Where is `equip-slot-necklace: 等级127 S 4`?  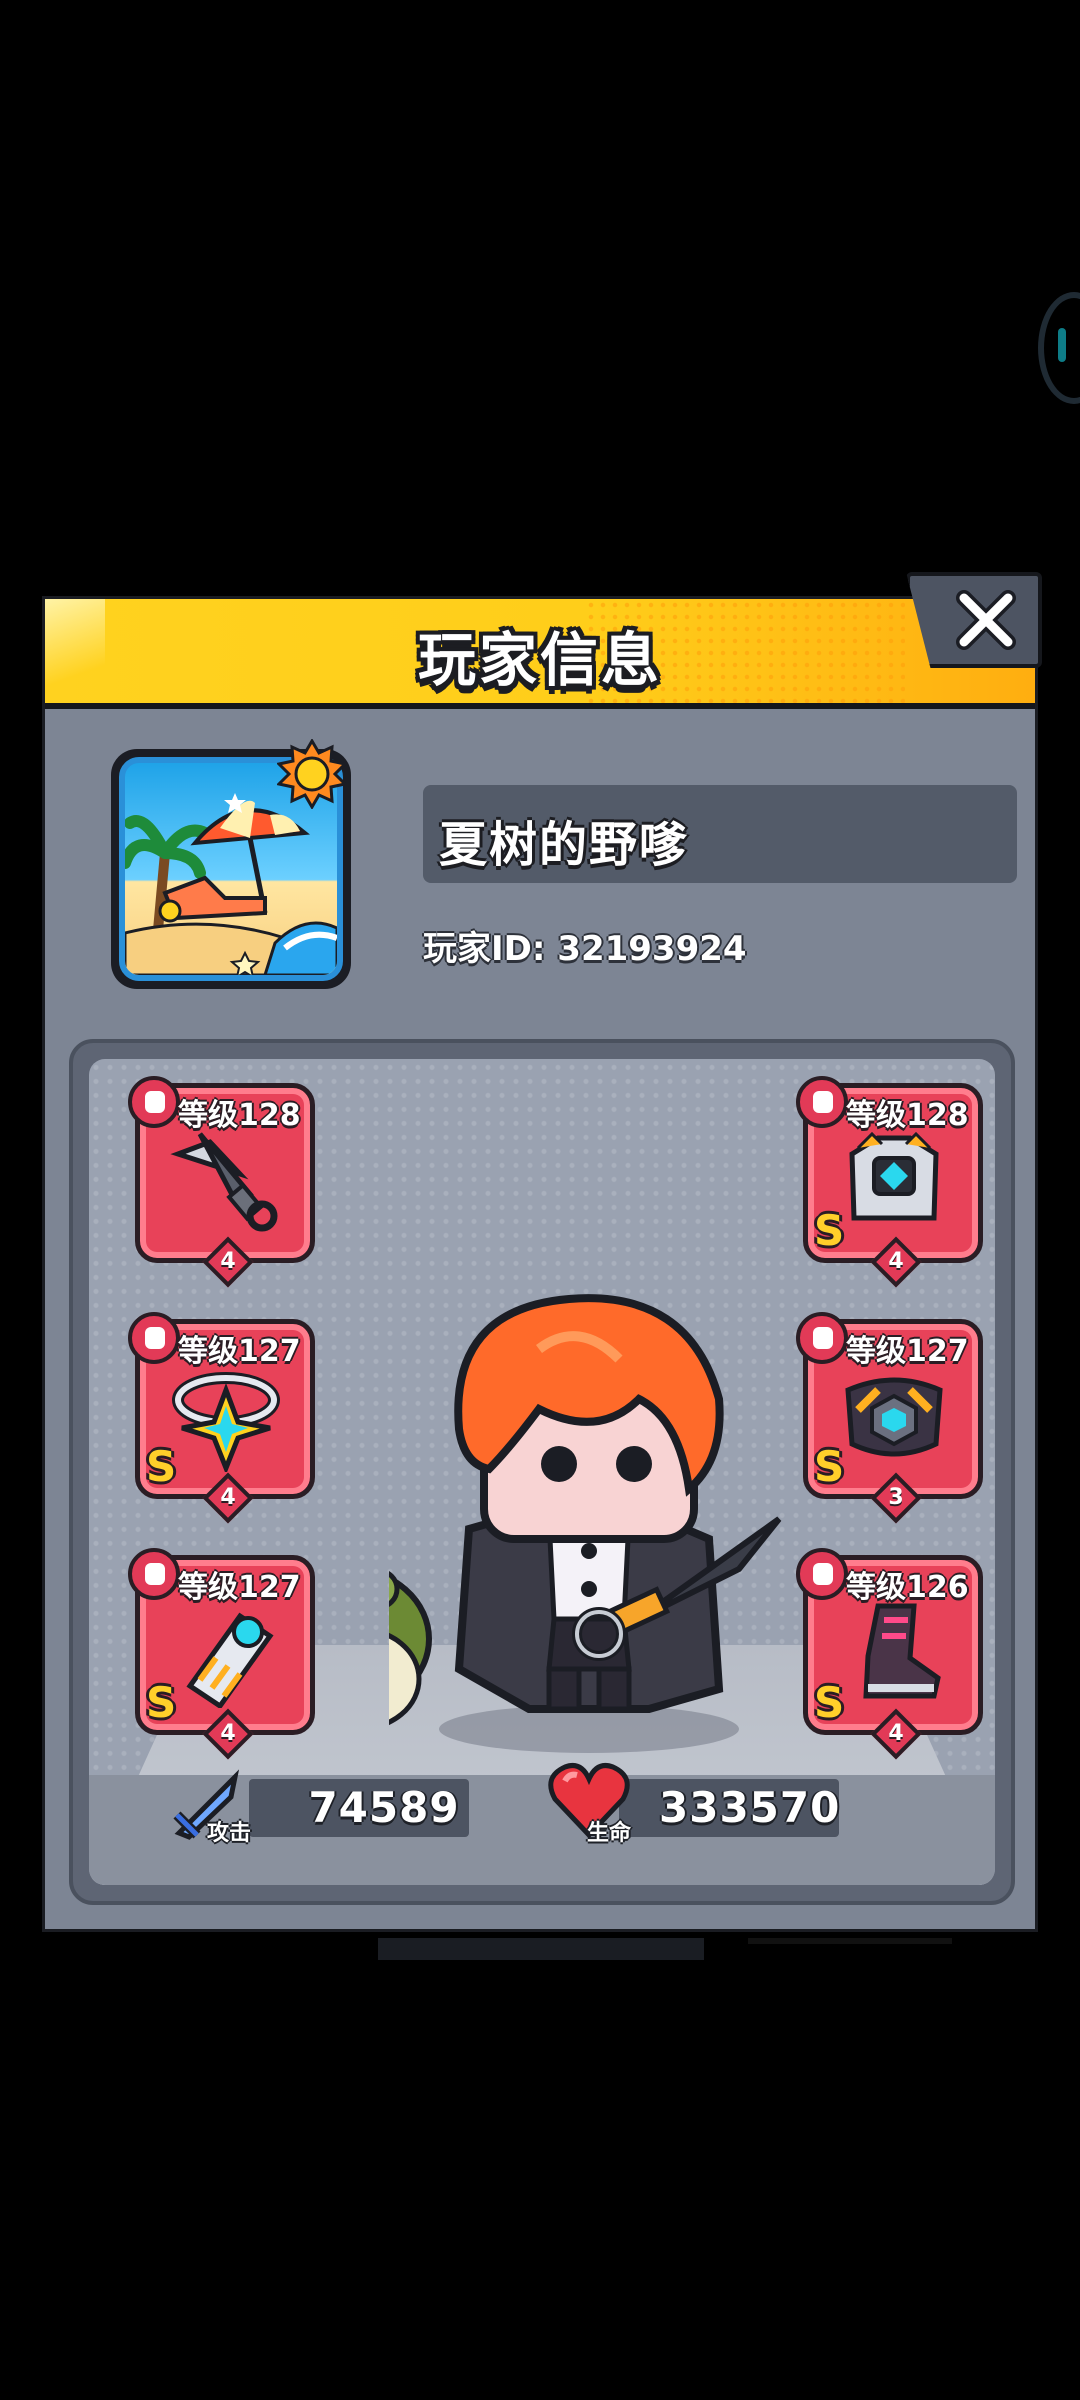 equip-slot-necklace: 等级127 S 4 is located at coordinates (221, 1418).